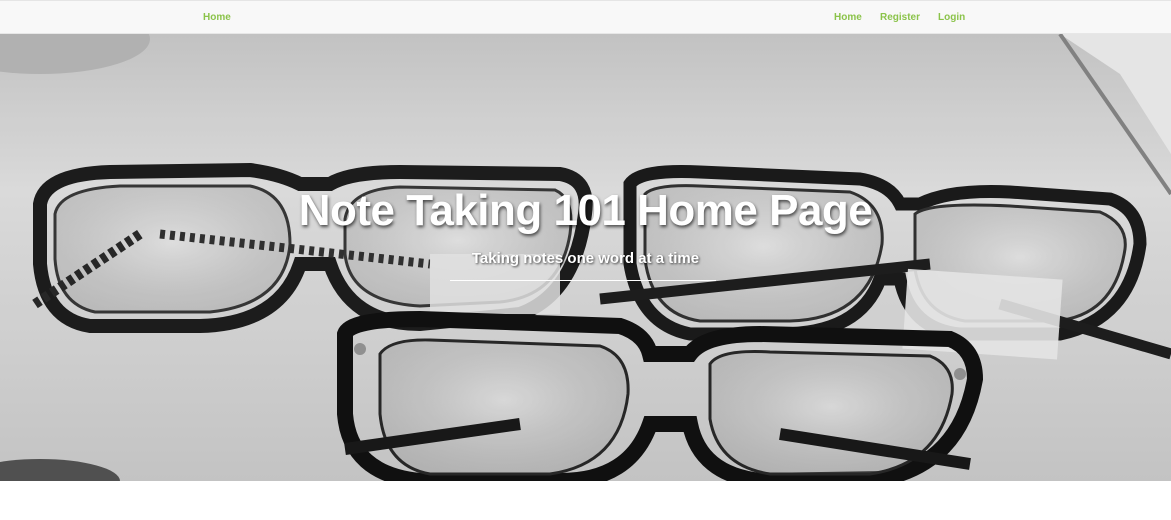 This screenshot has height=520, width=1171. What do you see at coordinates (585, 210) in the screenshot?
I see `hero-title: Note Taking 101 Home Page` at bounding box center [585, 210].